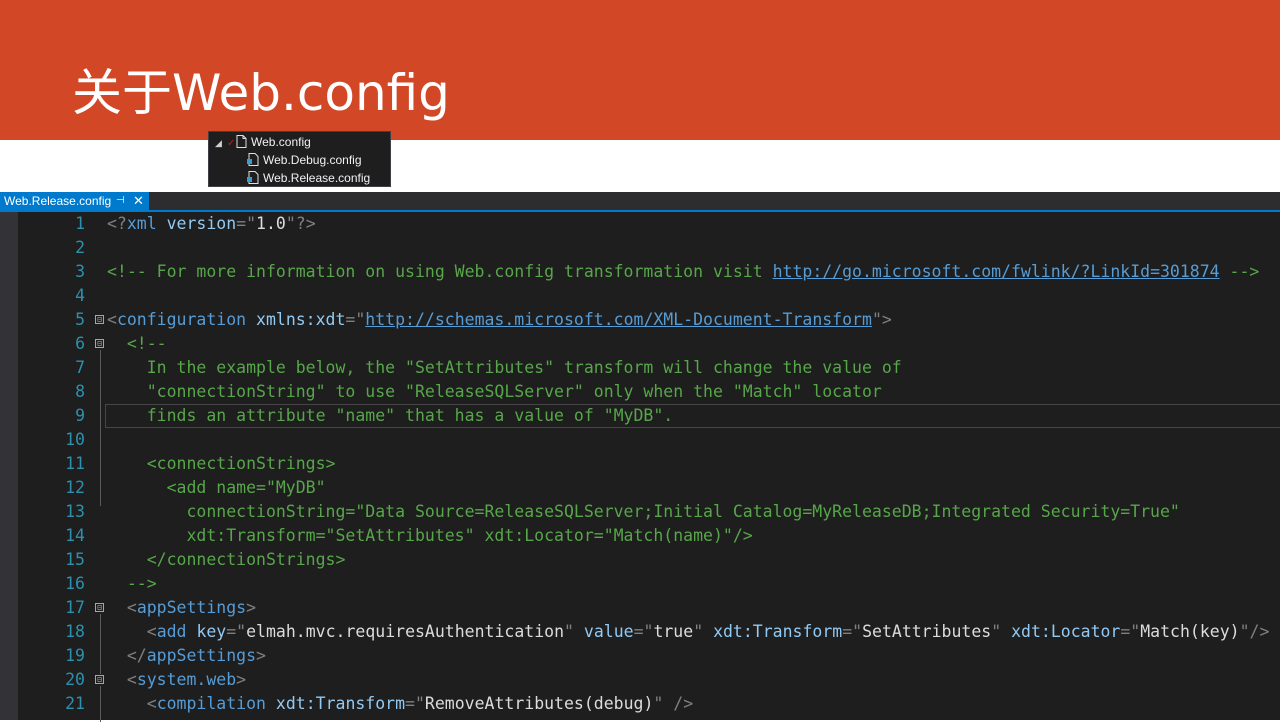 The height and width of the screenshot is (722, 1280). Describe the element at coordinates (100, 644) in the screenshot. I see `outline-guide` at that location.